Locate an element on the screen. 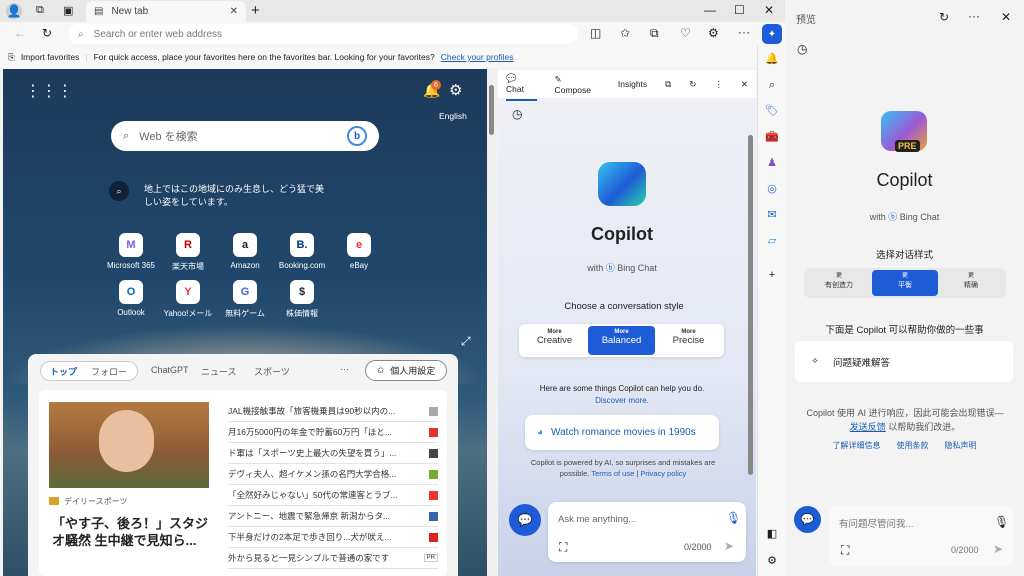 The width and height of the screenshot is (1024, 576). drop-icon: ▱ is located at coordinates (772, 241).